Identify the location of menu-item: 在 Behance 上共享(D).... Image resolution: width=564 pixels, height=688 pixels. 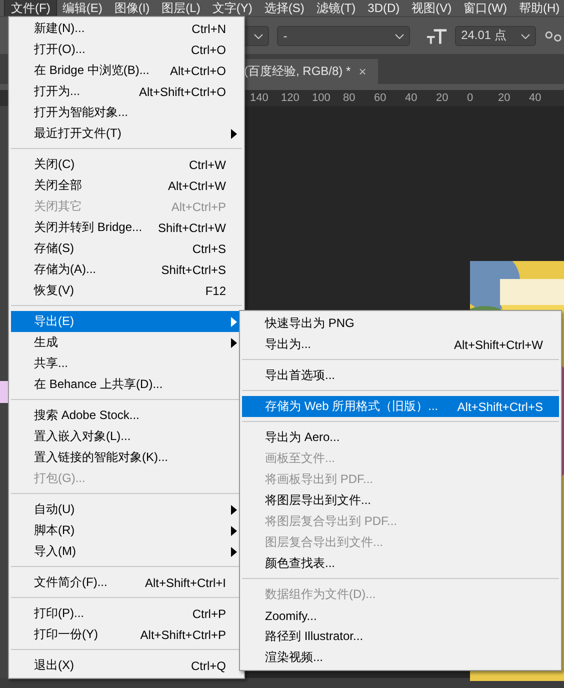
(126, 384).